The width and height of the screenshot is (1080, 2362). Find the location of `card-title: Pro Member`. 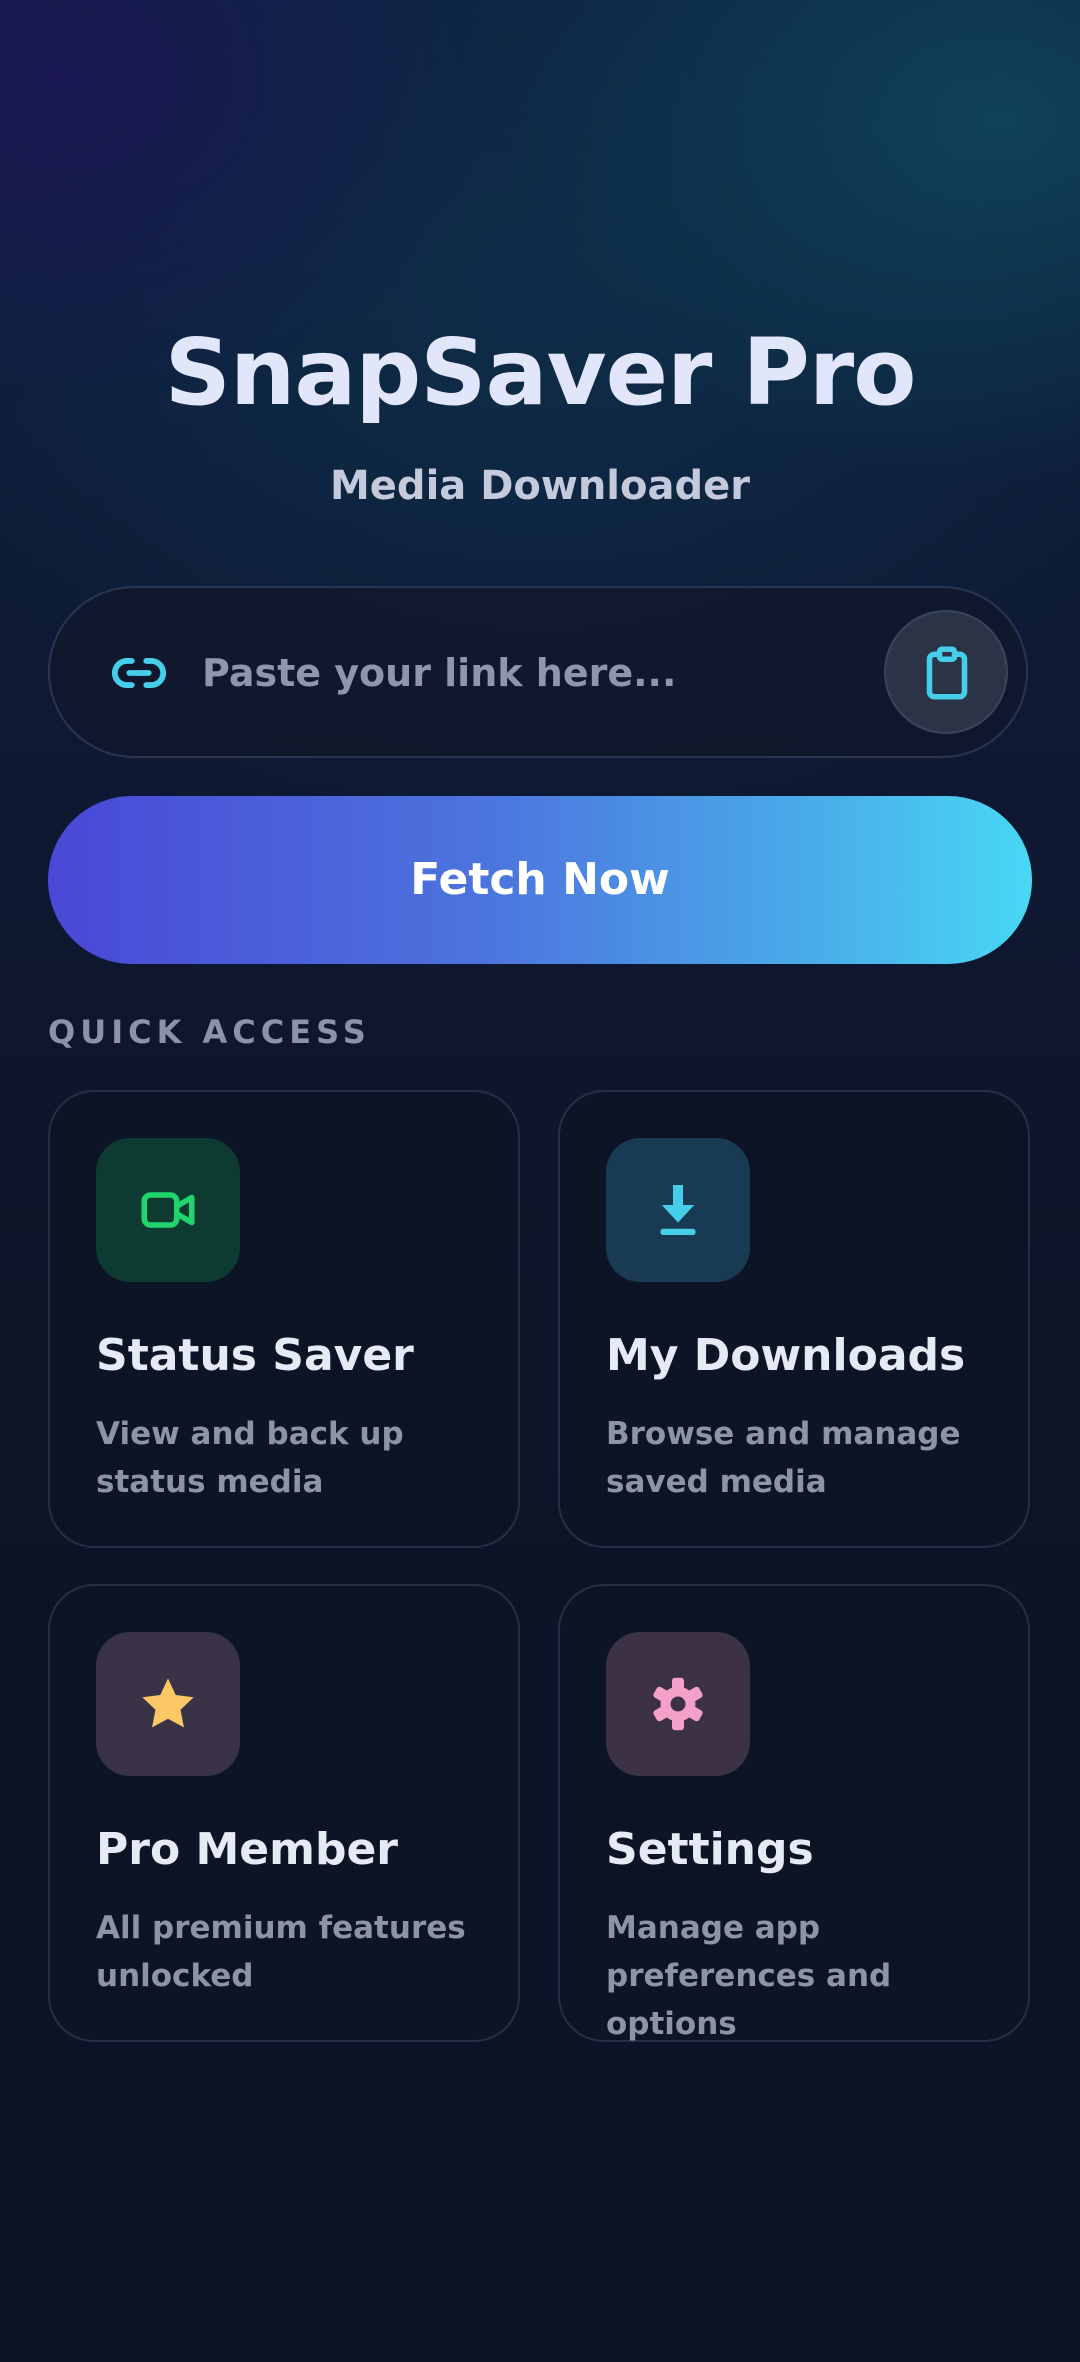

card-title: Pro Member is located at coordinates (247, 1849).